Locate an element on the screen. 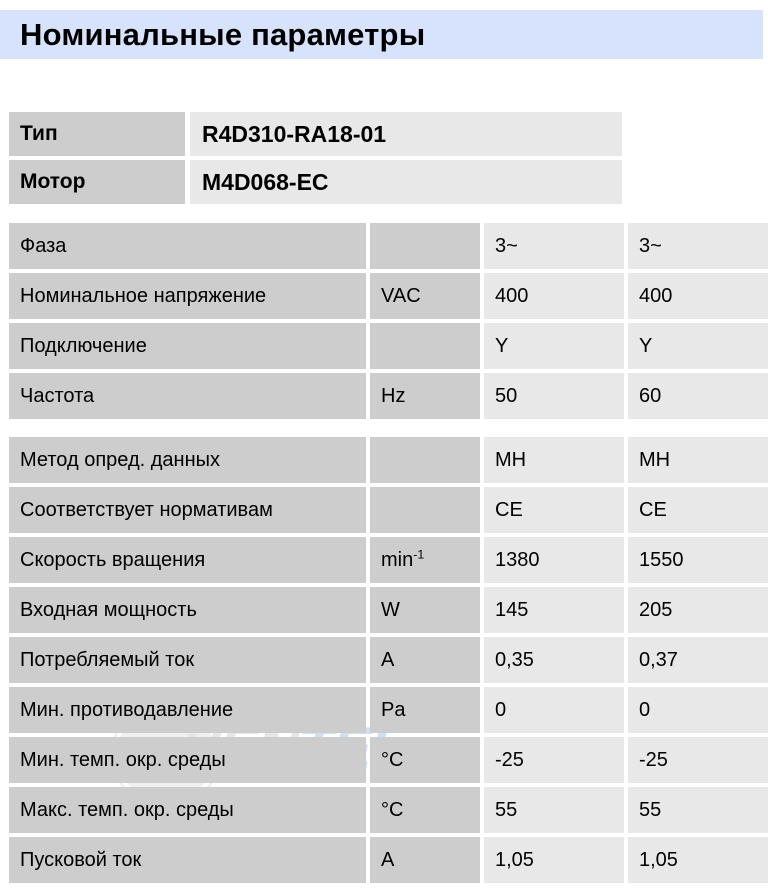  row-value-column-1: 1380 is located at coordinates (554, 560).